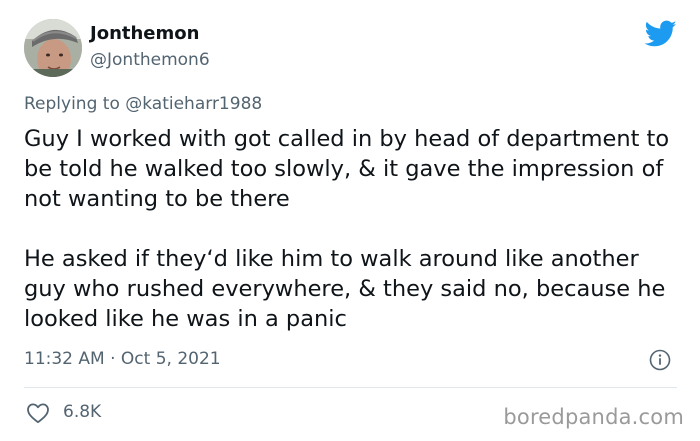  I want to click on replying-prefix: Replying to, so click(75, 104).